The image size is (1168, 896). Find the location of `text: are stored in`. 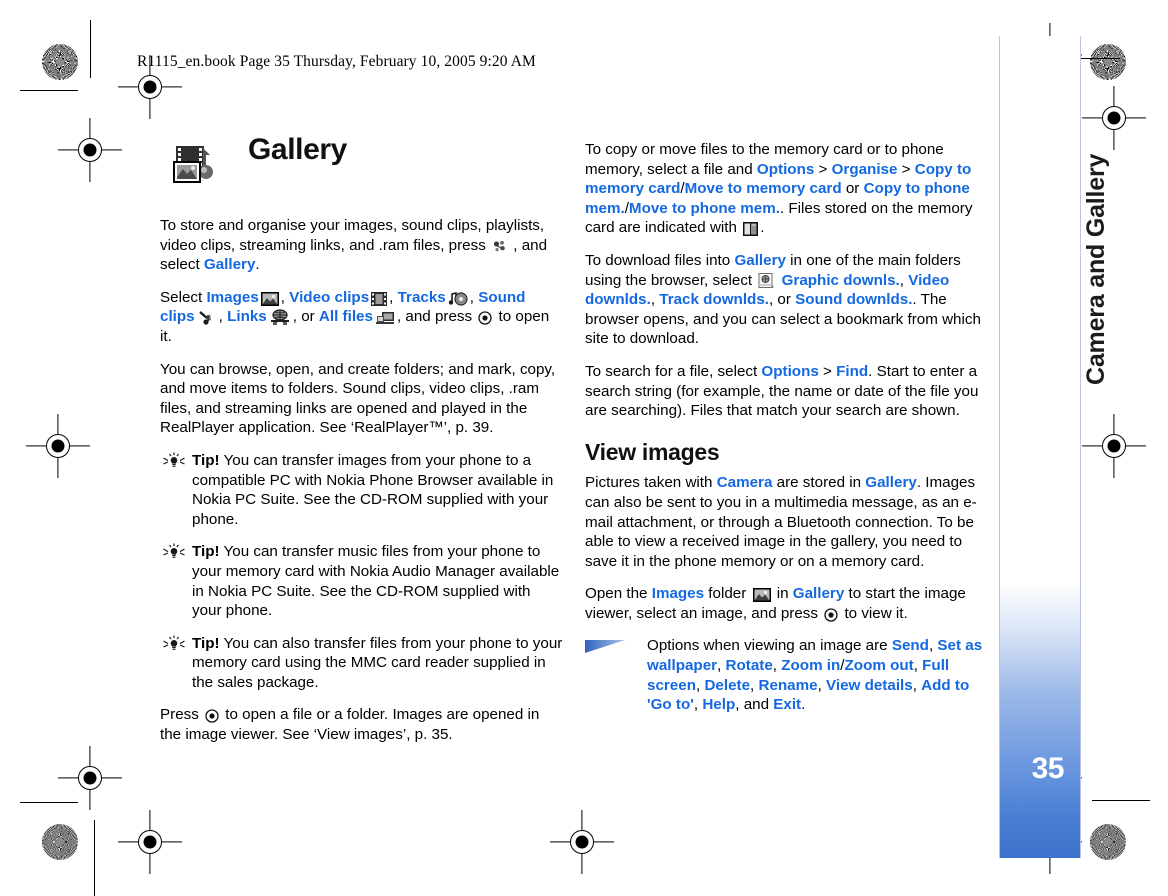

text: are stored in is located at coordinates (819, 483).